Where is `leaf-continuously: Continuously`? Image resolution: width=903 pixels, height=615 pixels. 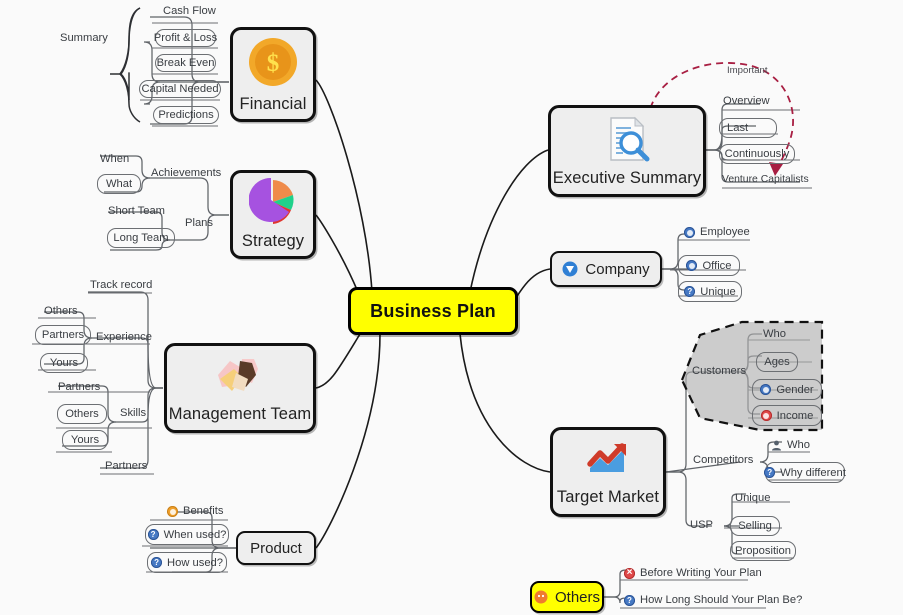 leaf-continuously: Continuously is located at coordinates (757, 154).